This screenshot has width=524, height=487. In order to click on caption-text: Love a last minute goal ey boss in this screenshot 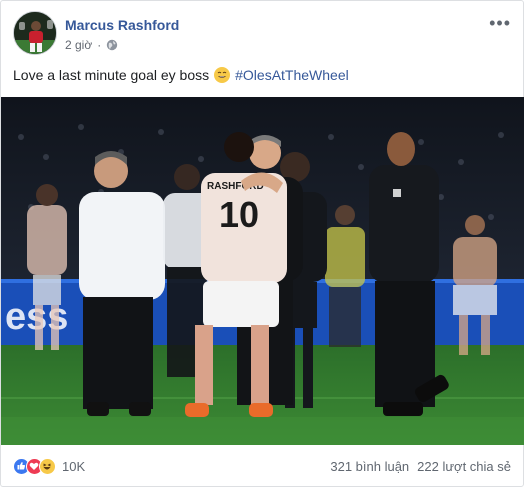, I will do `click(111, 75)`.